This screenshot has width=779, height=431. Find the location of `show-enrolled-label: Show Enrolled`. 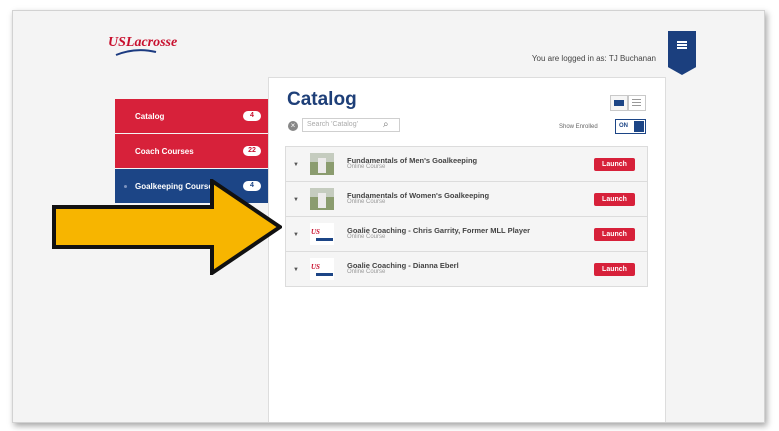

show-enrolled-label: Show Enrolled is located at coordinates (578, 127).